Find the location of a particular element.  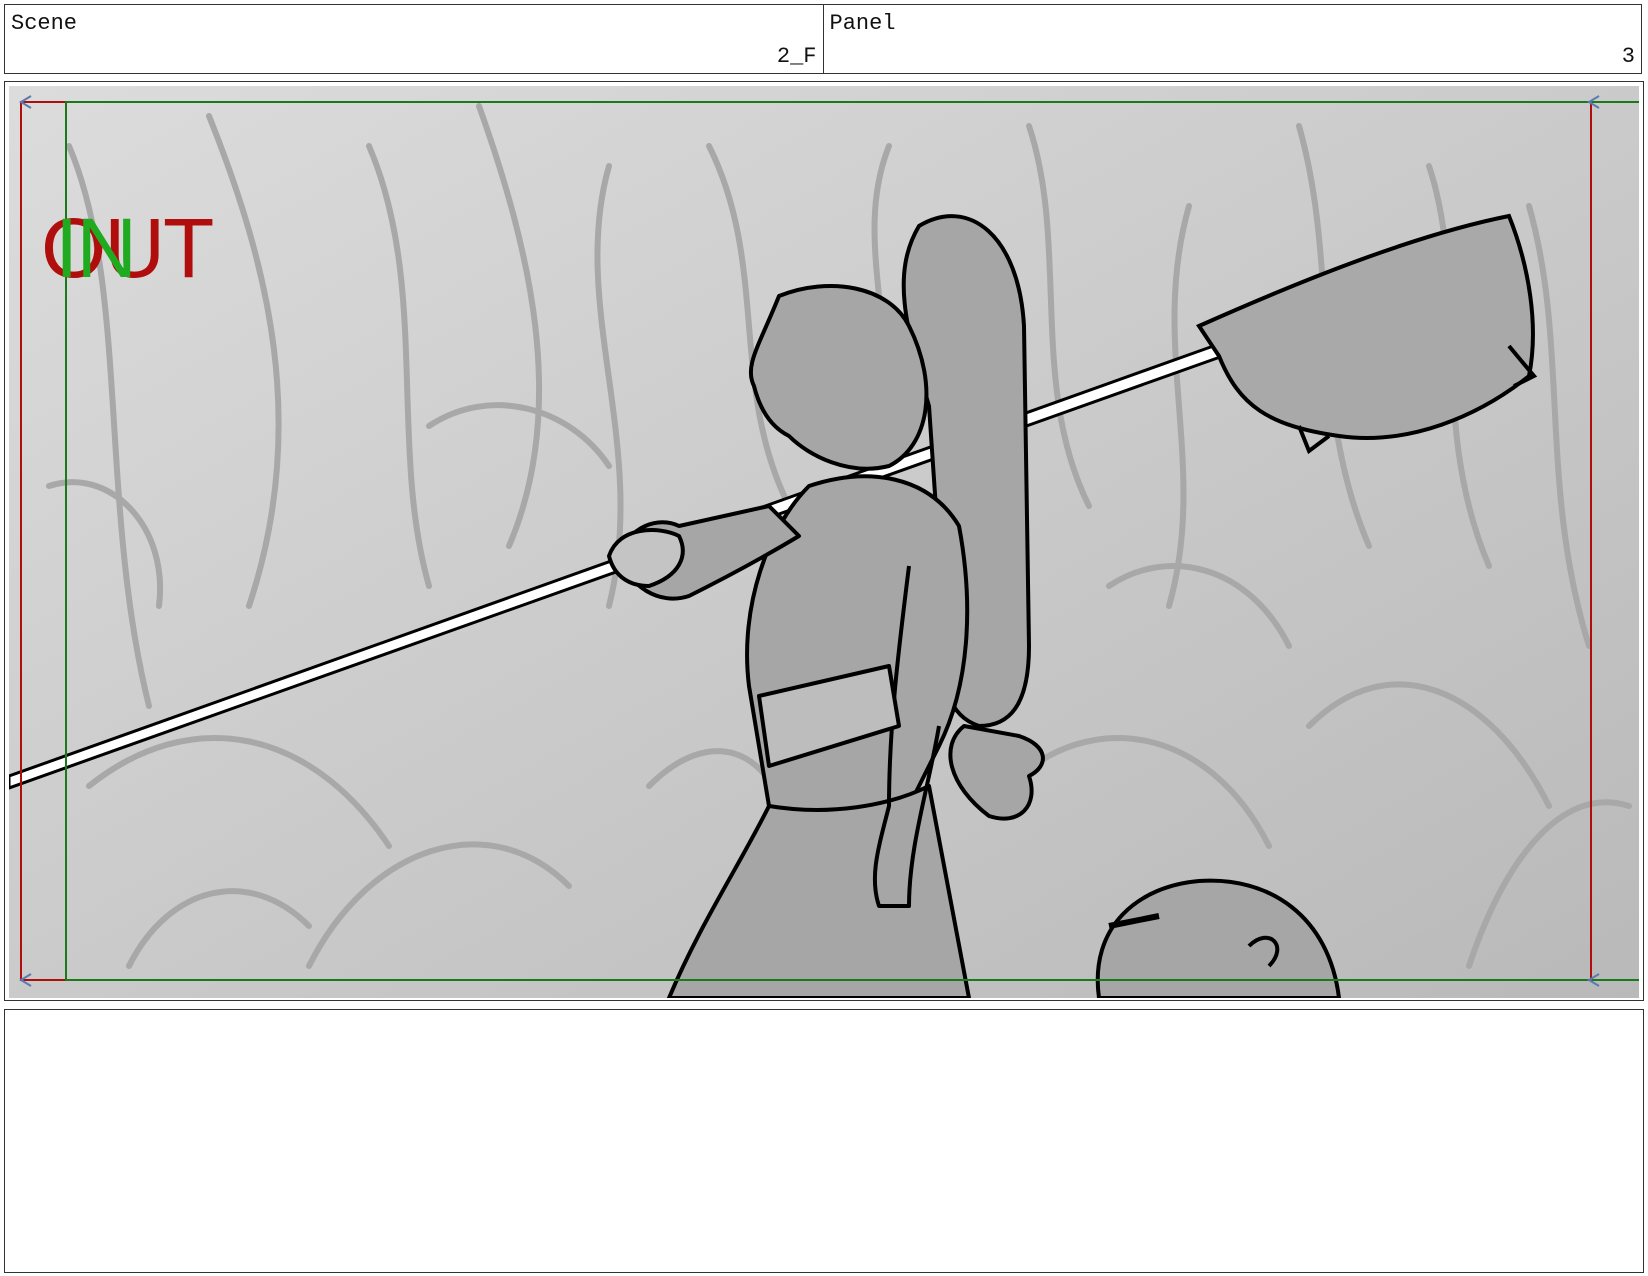

panel-value: 3 is located at coordinates (1628, 56).